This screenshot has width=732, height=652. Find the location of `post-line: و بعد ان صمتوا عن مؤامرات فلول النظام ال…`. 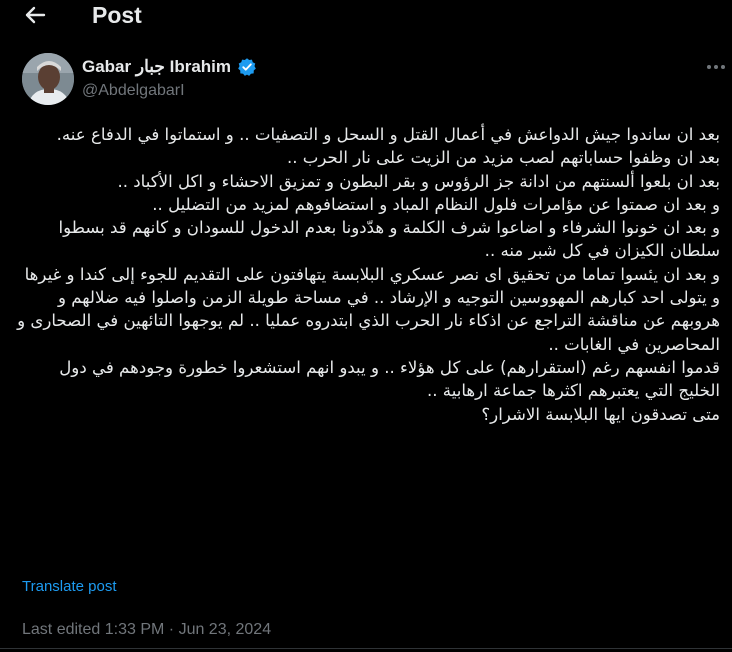

post-line: و بعد ان صمتوا عن مؤامرات فلول النظام ال… is located at coordinates (436, 204).